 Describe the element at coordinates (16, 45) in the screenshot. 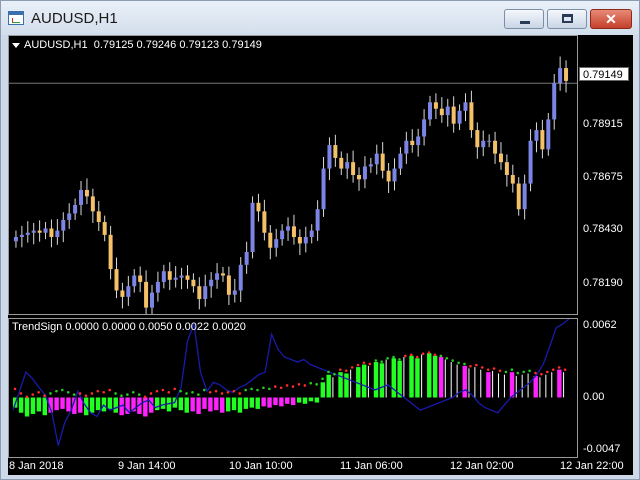

I see `dropdown-arrow-icon` at that location.